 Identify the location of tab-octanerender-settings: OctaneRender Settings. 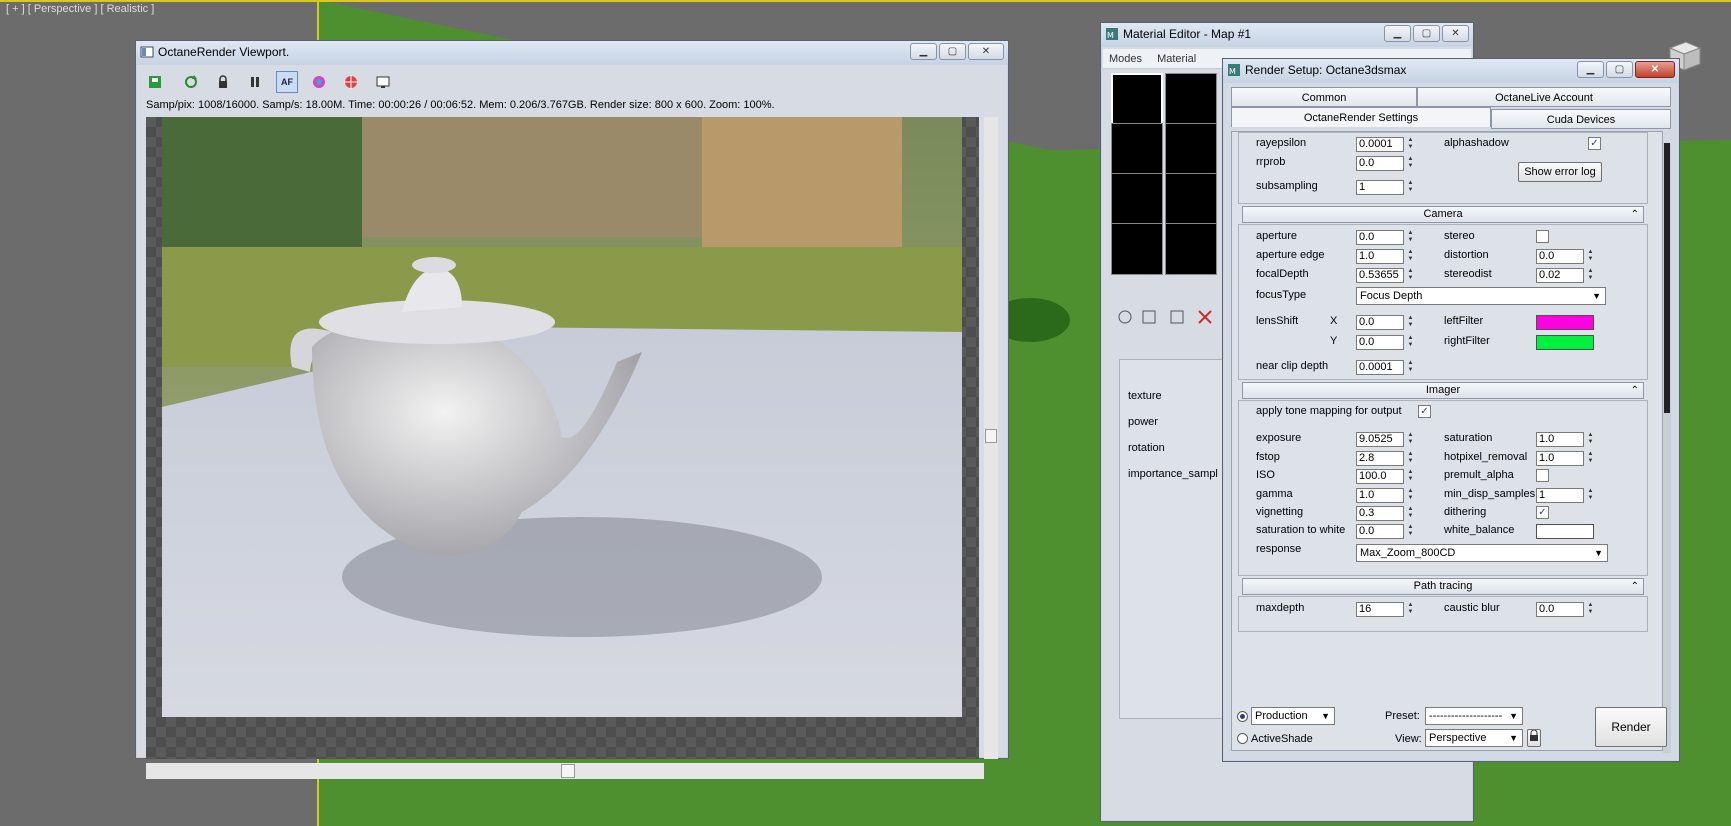
(1361, 117).